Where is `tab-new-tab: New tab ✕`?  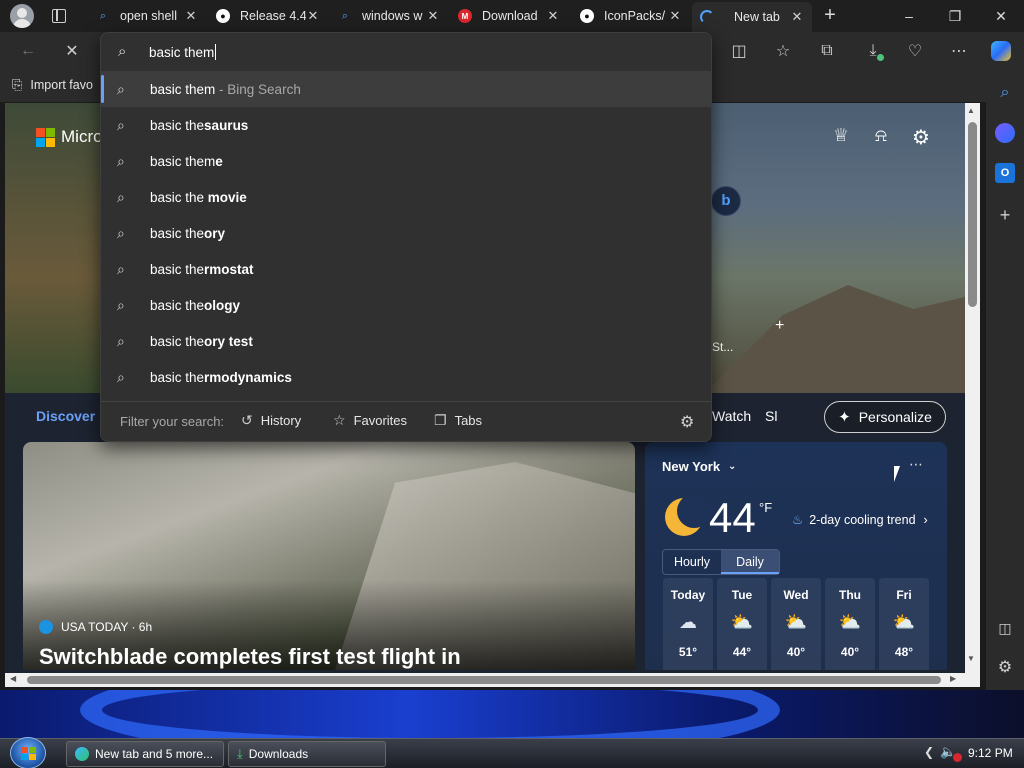
tab-new-tab: New tab ✕ is located at coordinates (752, 17).